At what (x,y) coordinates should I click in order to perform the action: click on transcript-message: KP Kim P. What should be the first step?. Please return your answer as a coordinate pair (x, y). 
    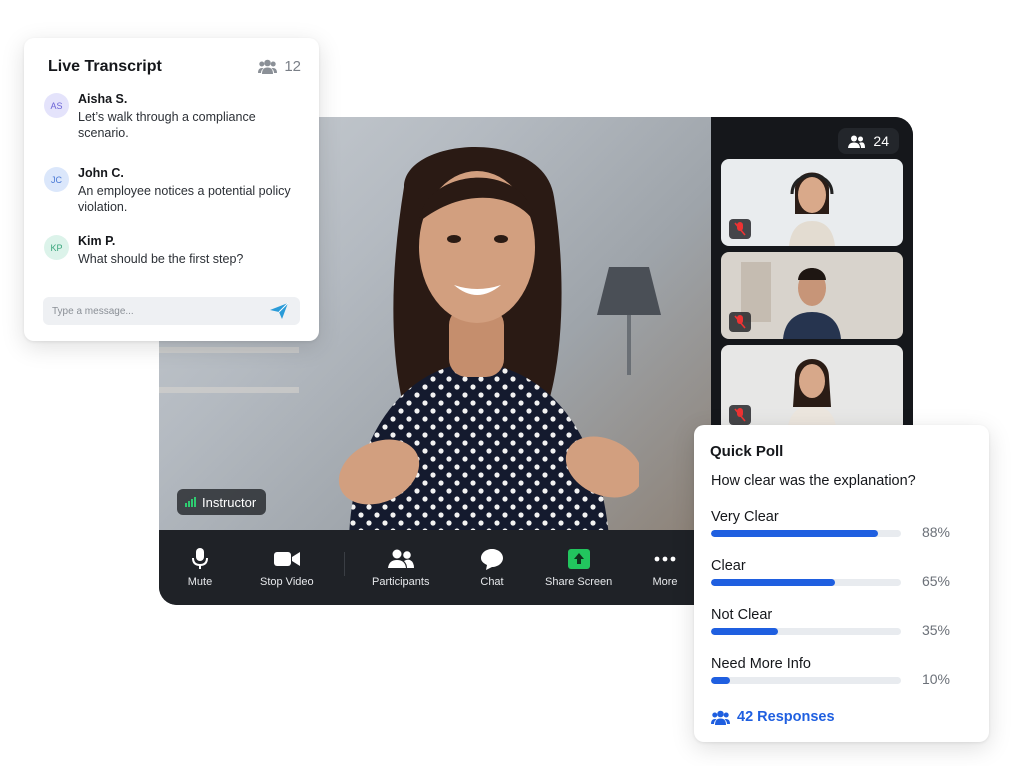
    Looking at the image, I should click on (169, 254).